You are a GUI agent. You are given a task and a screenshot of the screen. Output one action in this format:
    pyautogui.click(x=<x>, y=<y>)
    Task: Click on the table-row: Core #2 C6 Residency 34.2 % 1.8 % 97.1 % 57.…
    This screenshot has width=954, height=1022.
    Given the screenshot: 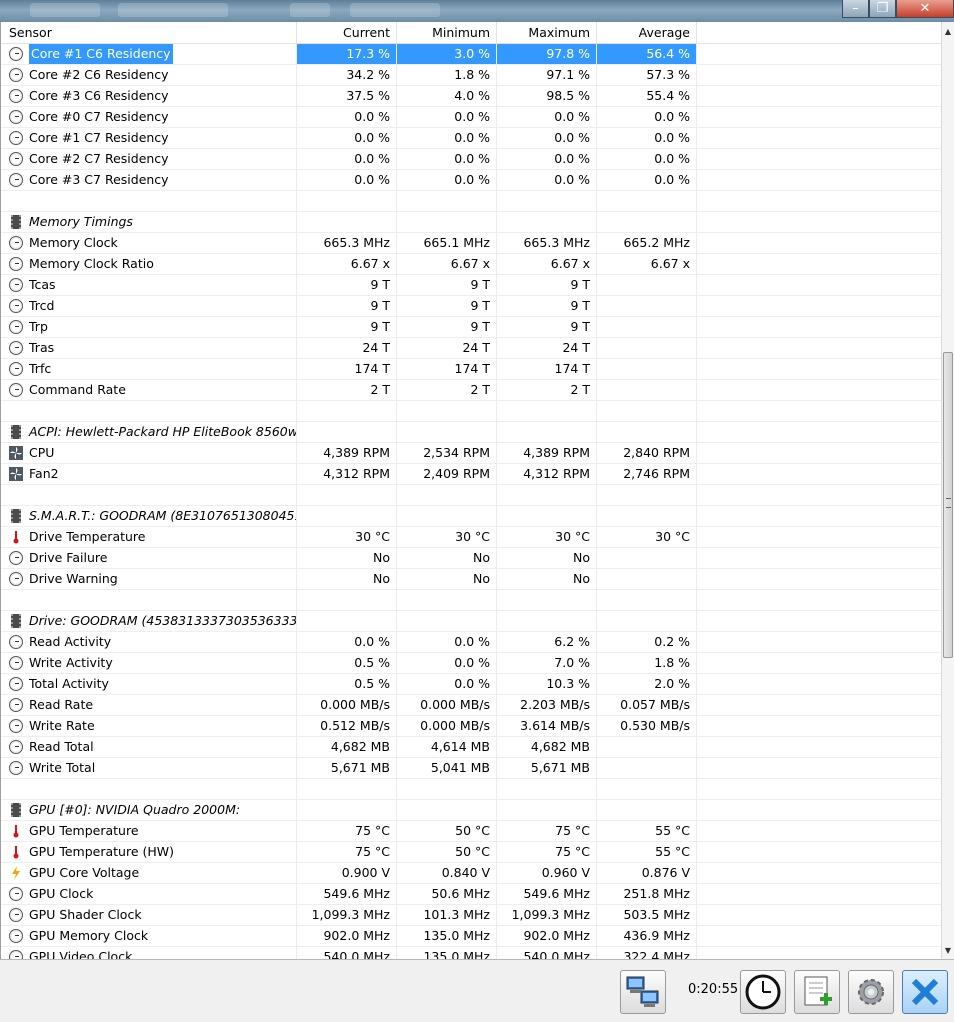 What is the action you would take?
    pyautogui.click(x=471, y=75)
    